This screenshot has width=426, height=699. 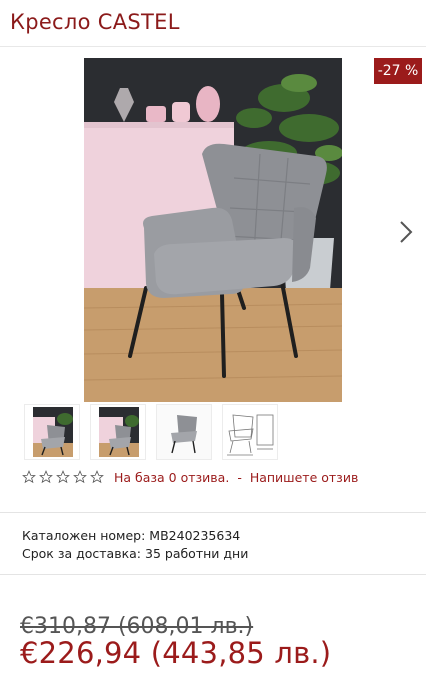 I want to click on rating-stars, so click(x=63, y=477).